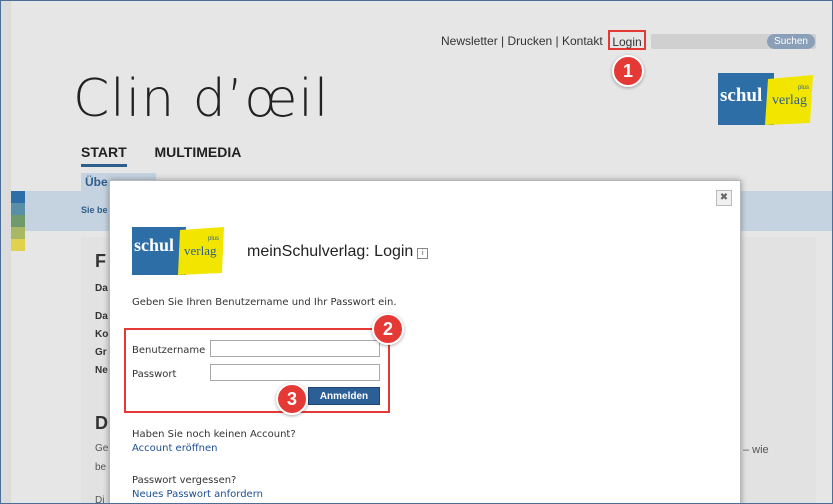 This screenshot has height=504, width=833. Describe the element at coordinates (330, 251) in the screenshot. I see `dialog-title-text: meinSchulverlag: Login` at that location.